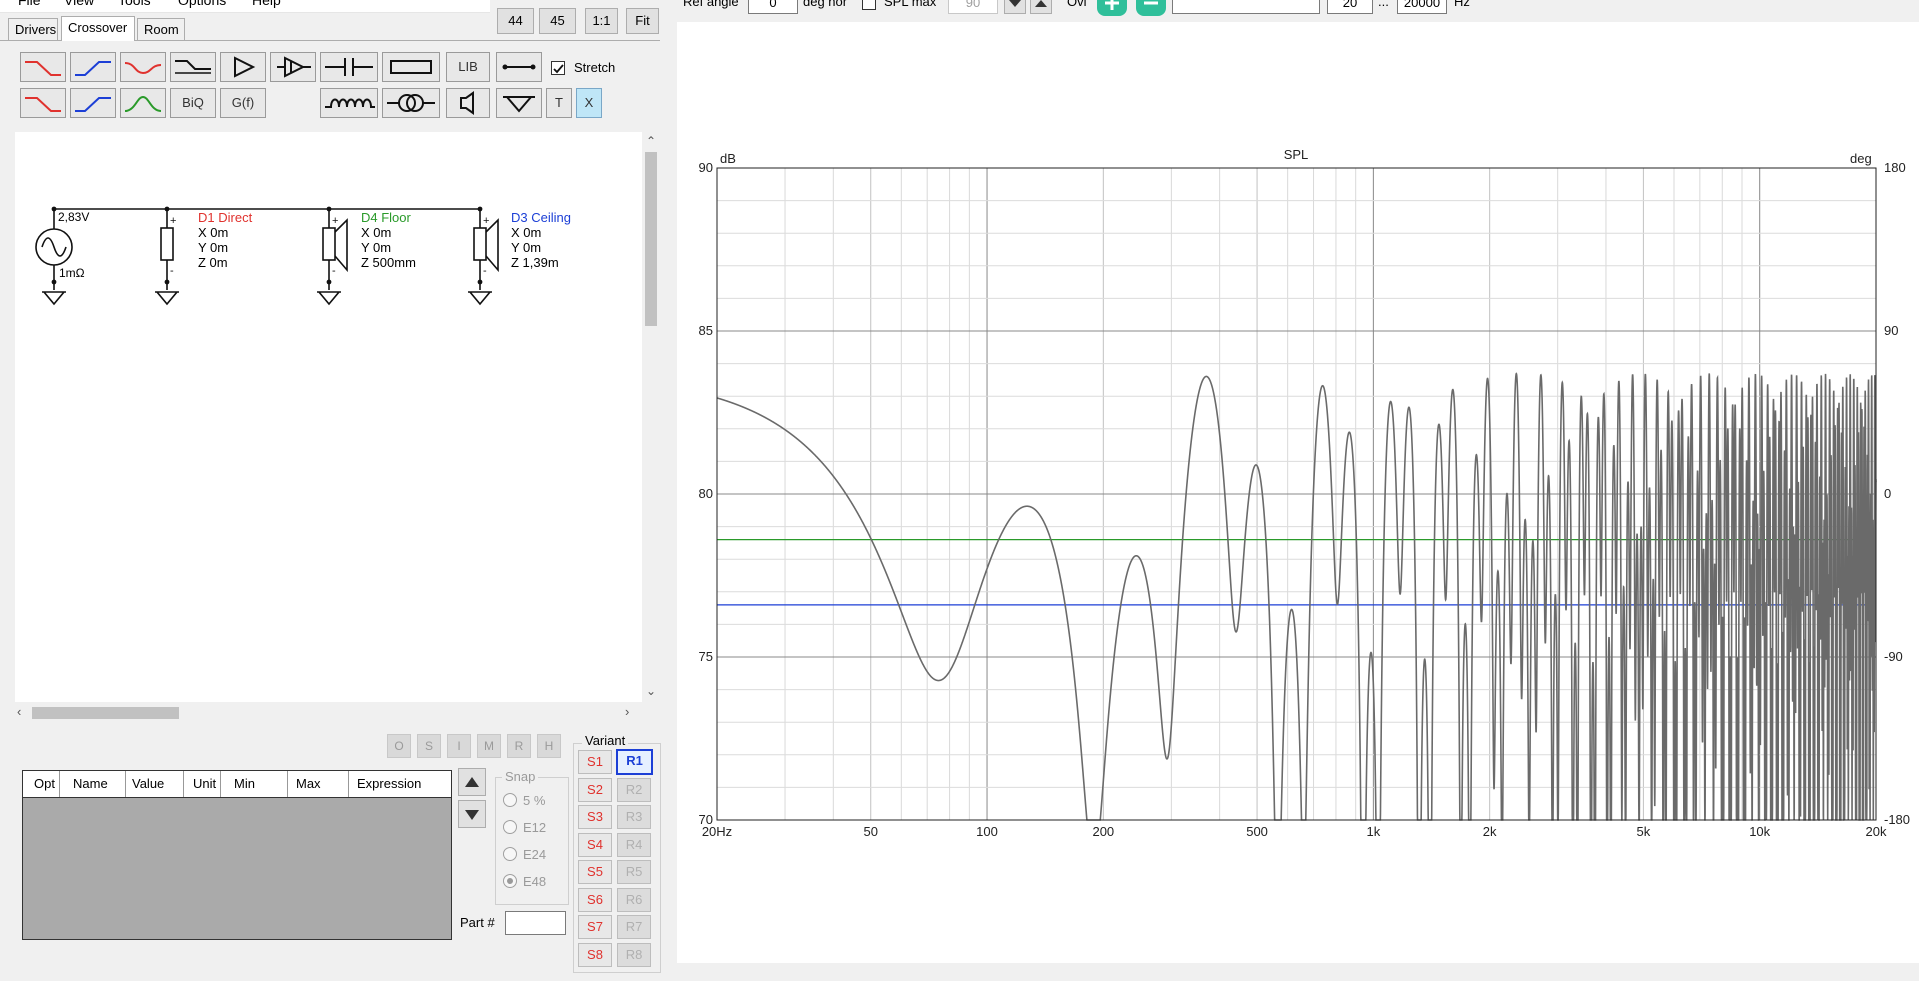  I want to click on plus-icon, so click(1112, 5).